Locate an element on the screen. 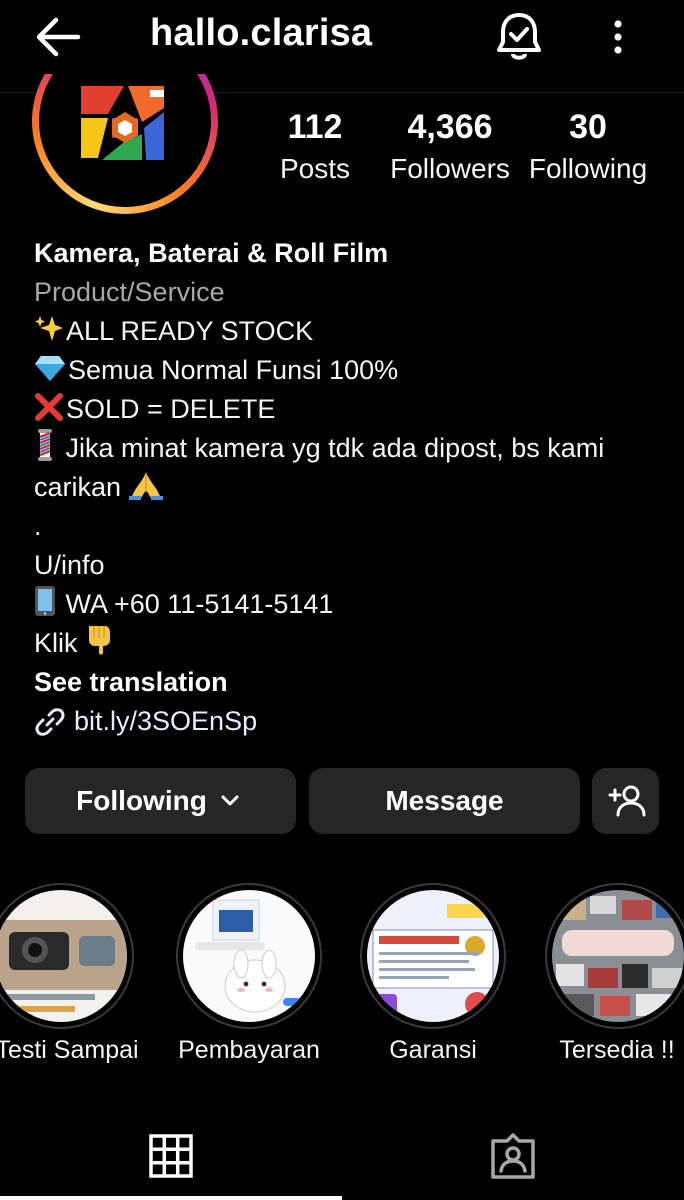 The height and width of the screenshot is (1200, 684). bio-line: . is located at coordinates (38, 526).